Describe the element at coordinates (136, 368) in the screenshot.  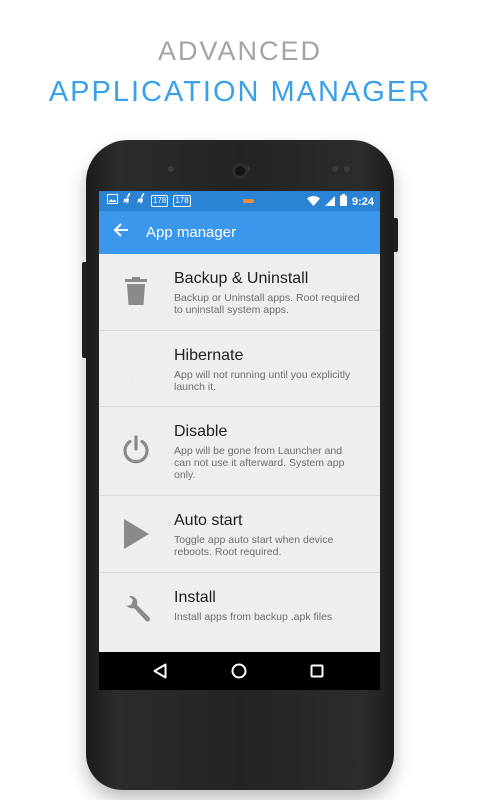
I see `moon-icon` at that location.